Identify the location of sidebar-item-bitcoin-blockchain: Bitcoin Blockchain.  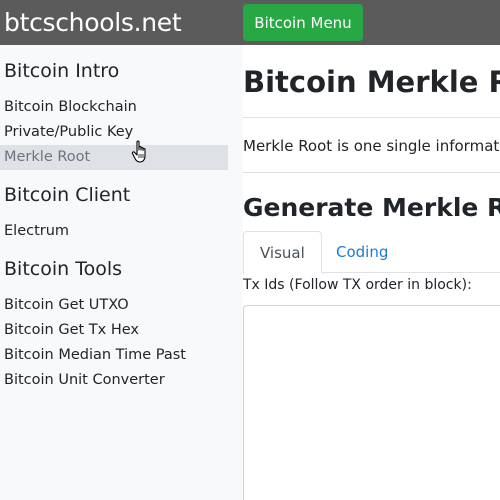
(114, 107).